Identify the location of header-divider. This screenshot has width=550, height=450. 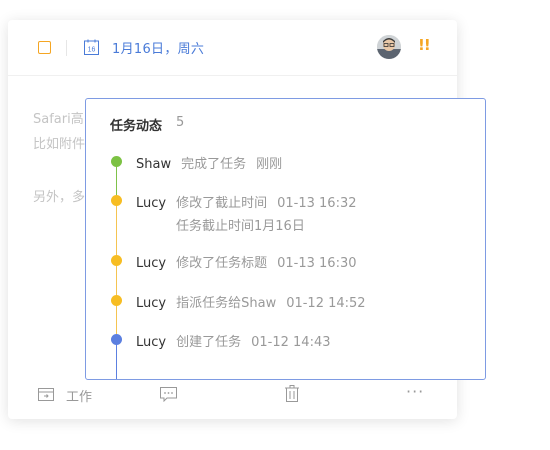
(66, 48).